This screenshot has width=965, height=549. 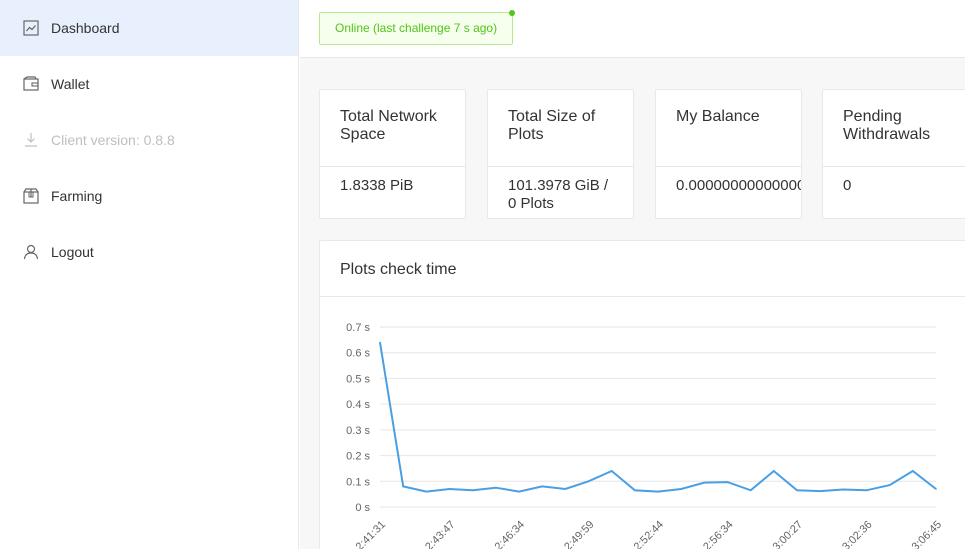 I want to click on status-text: Online (last challenge 7 s ago), so click(x=416, y=28).